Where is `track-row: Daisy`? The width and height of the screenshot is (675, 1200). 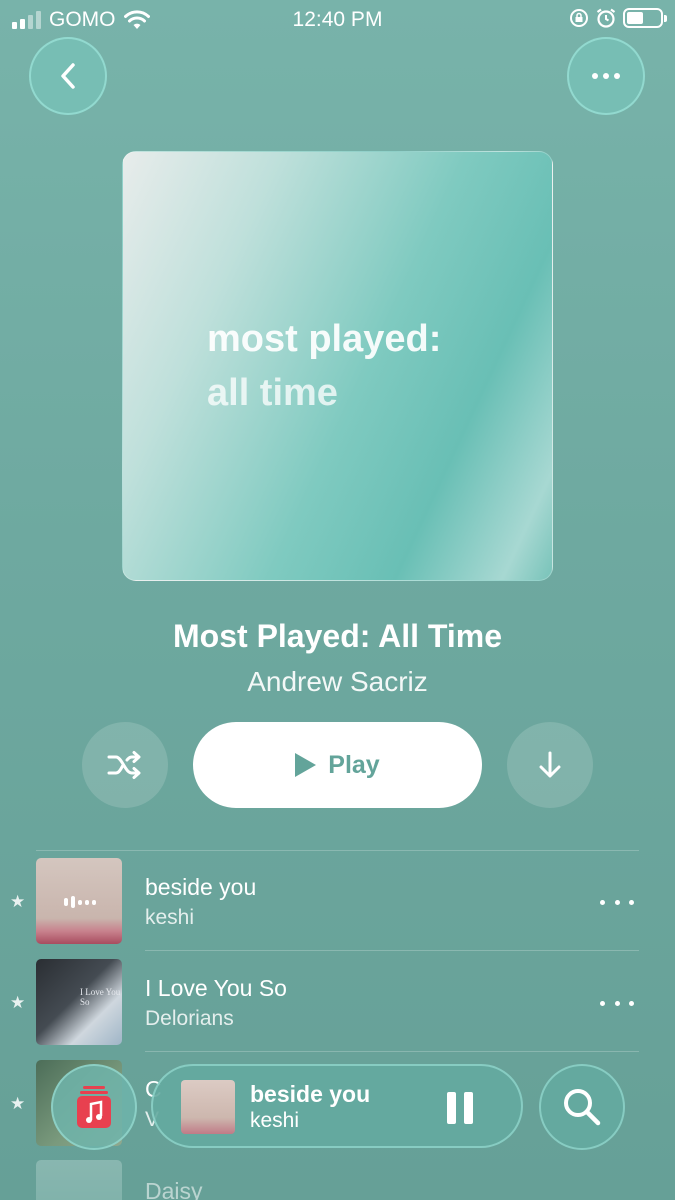
track-row: Daisy is located at coordinates (337, 1180).